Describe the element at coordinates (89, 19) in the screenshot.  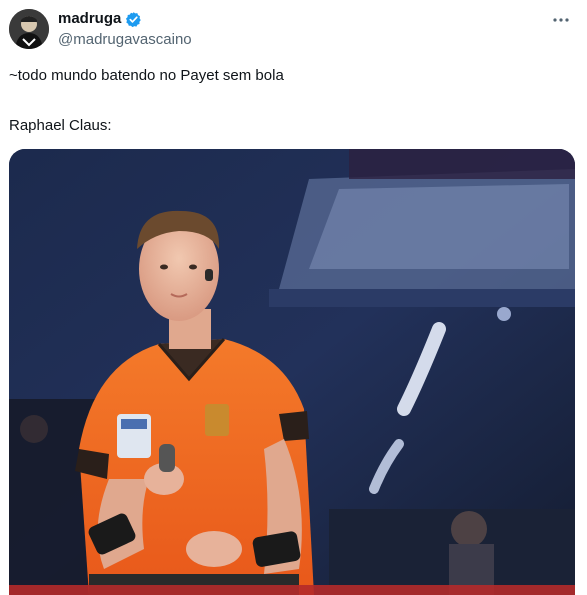
I see `author-display-name: madruga` at that location.